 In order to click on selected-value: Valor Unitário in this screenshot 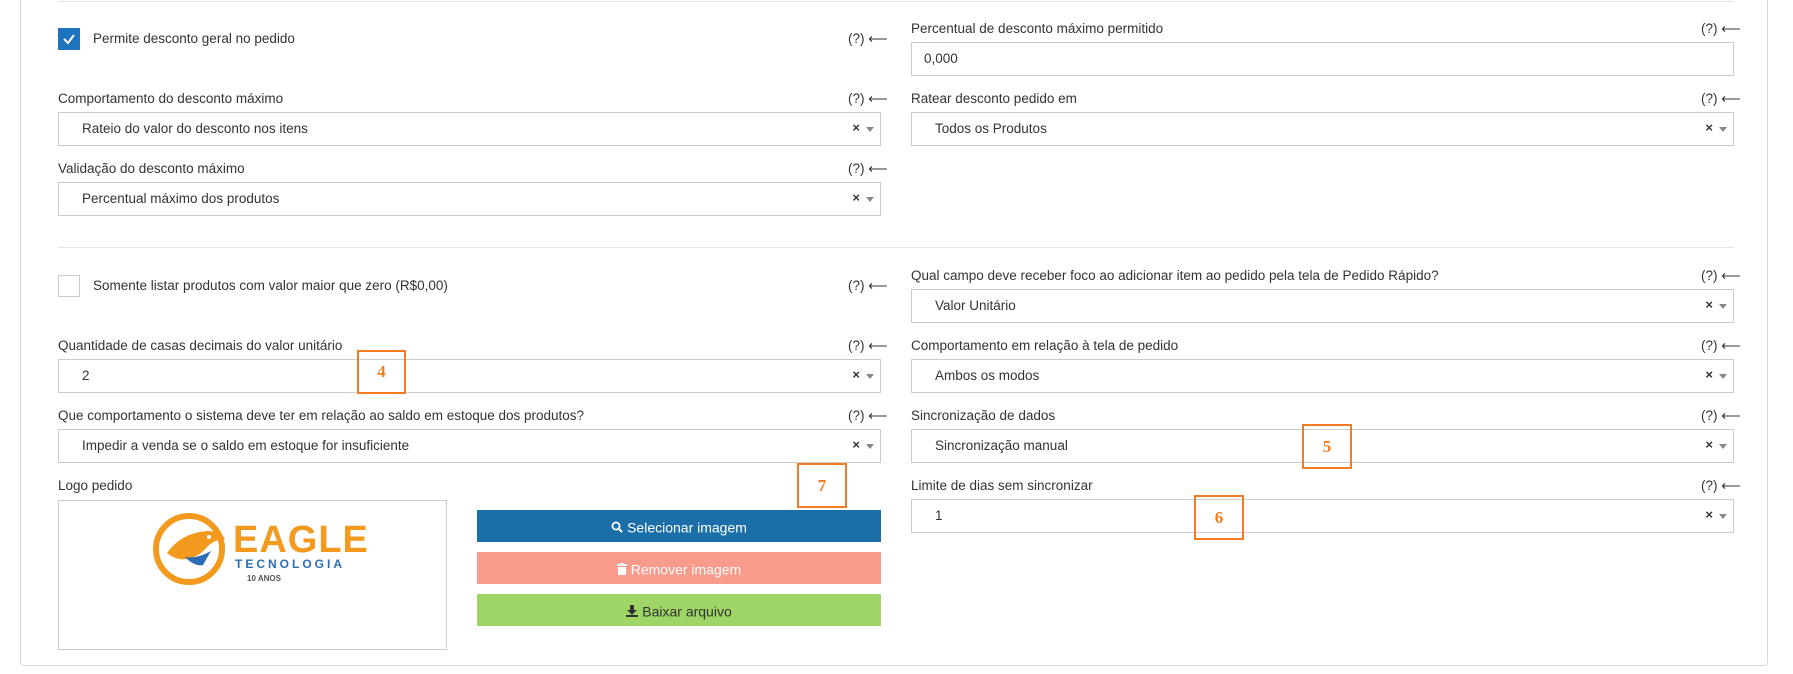, I will do `click(975, 305)`.